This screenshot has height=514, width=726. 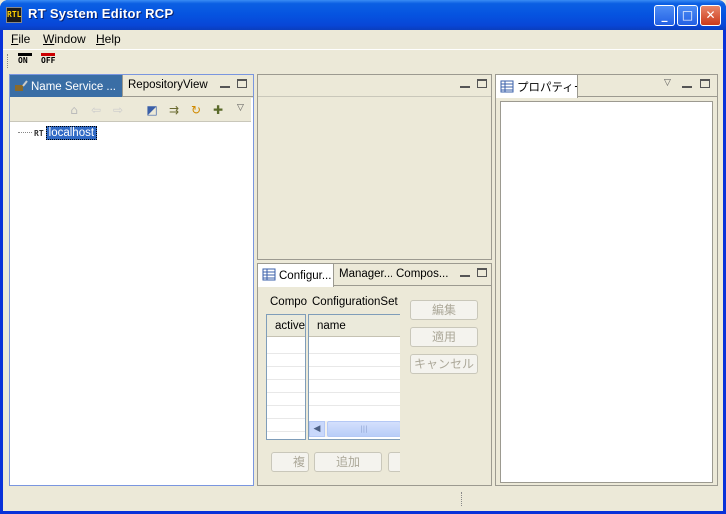 What do you see at coordinates (39, 133) in the screenshot?
I see `rt-node-icon: RT` at bounding box center [39, 133].